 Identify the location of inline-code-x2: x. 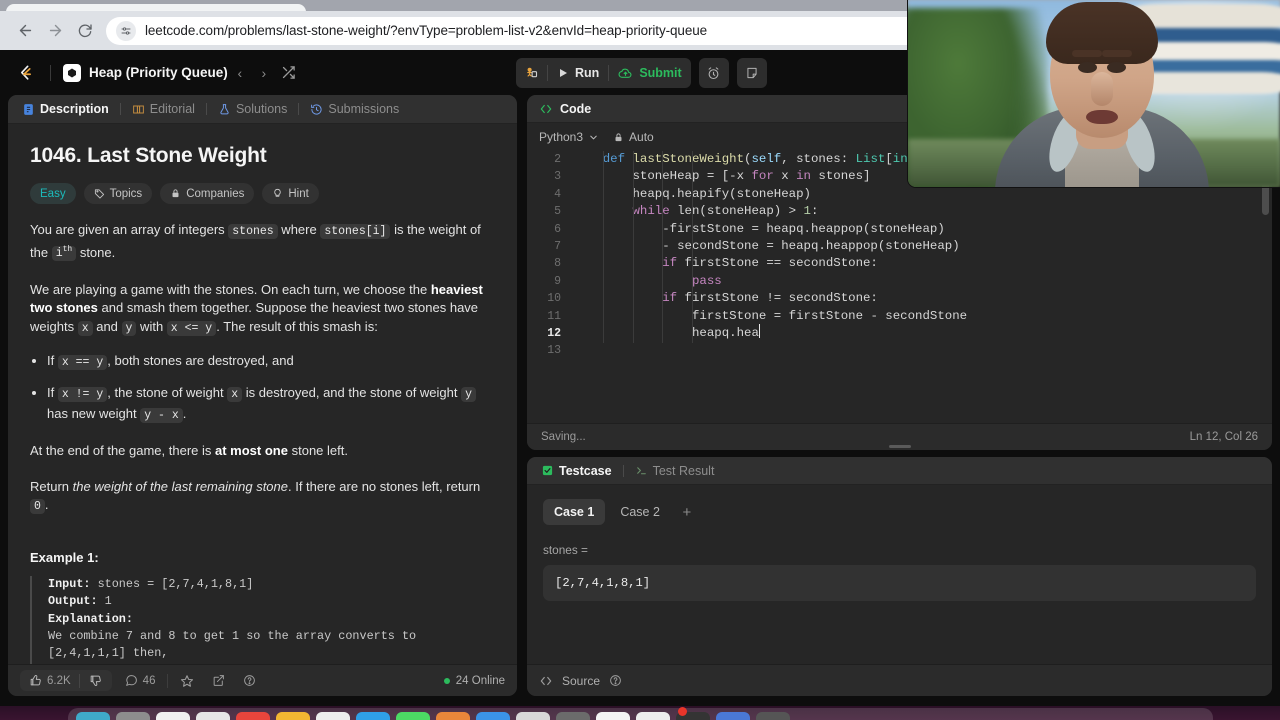
(235, 395).